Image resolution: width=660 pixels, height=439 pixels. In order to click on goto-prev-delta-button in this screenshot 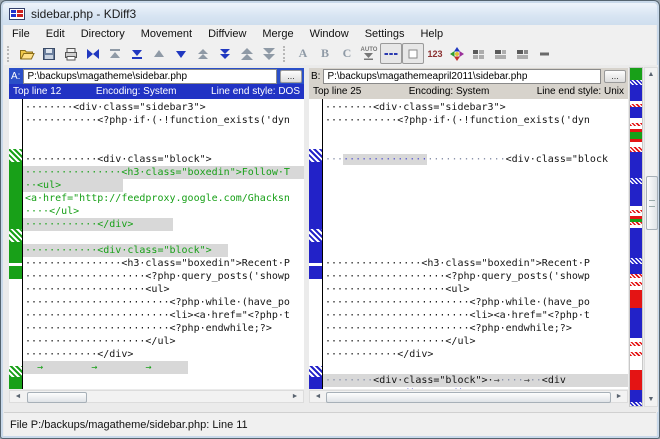, I will do `click(159, 53)`.